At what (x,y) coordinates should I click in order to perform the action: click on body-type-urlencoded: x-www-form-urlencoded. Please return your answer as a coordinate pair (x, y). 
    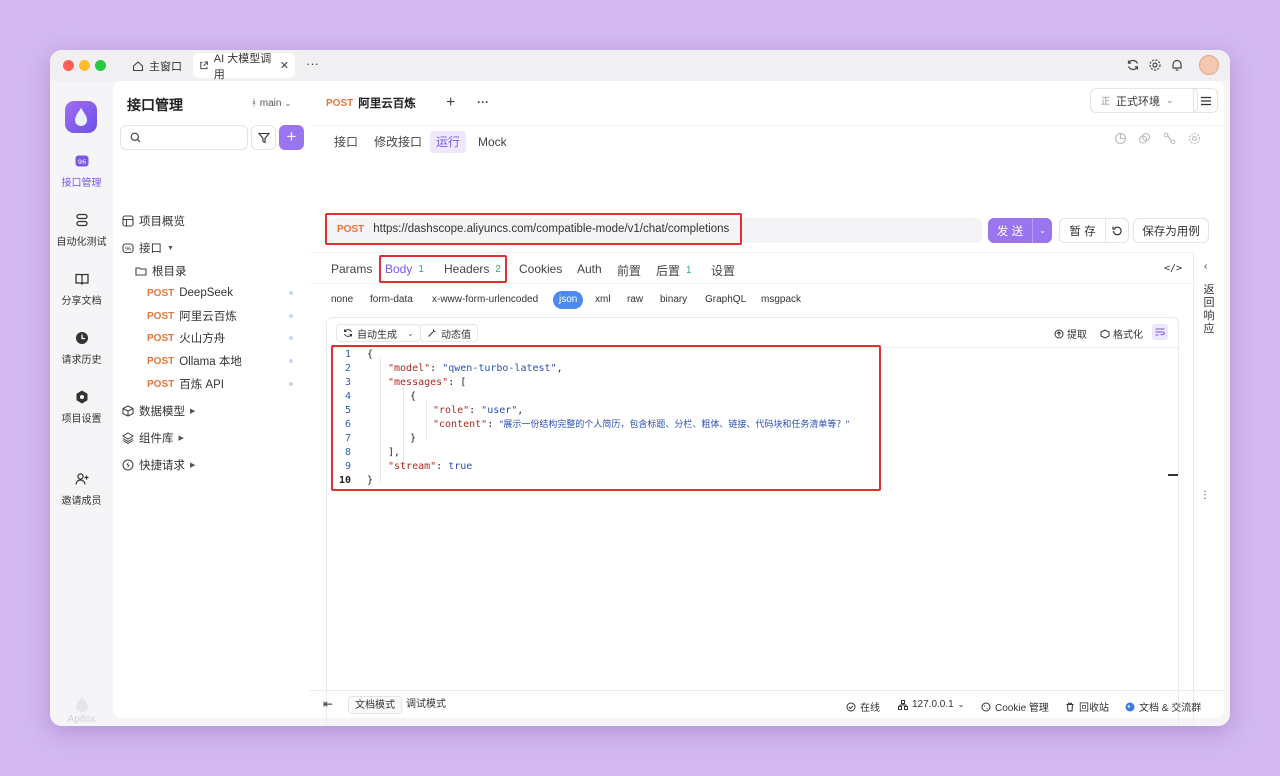
    Looking at the image, I should click on (485, 300).